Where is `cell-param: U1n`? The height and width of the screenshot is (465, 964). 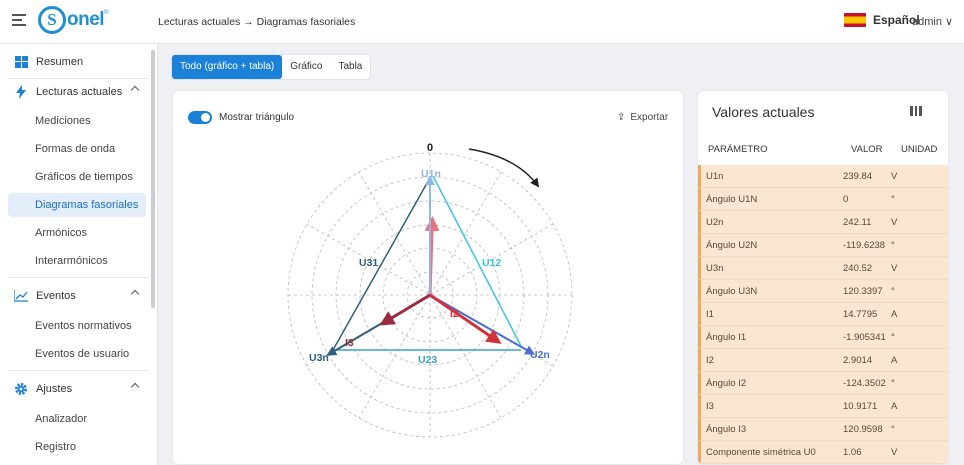 cell-param: U1n is located at coordinates (715, 176).